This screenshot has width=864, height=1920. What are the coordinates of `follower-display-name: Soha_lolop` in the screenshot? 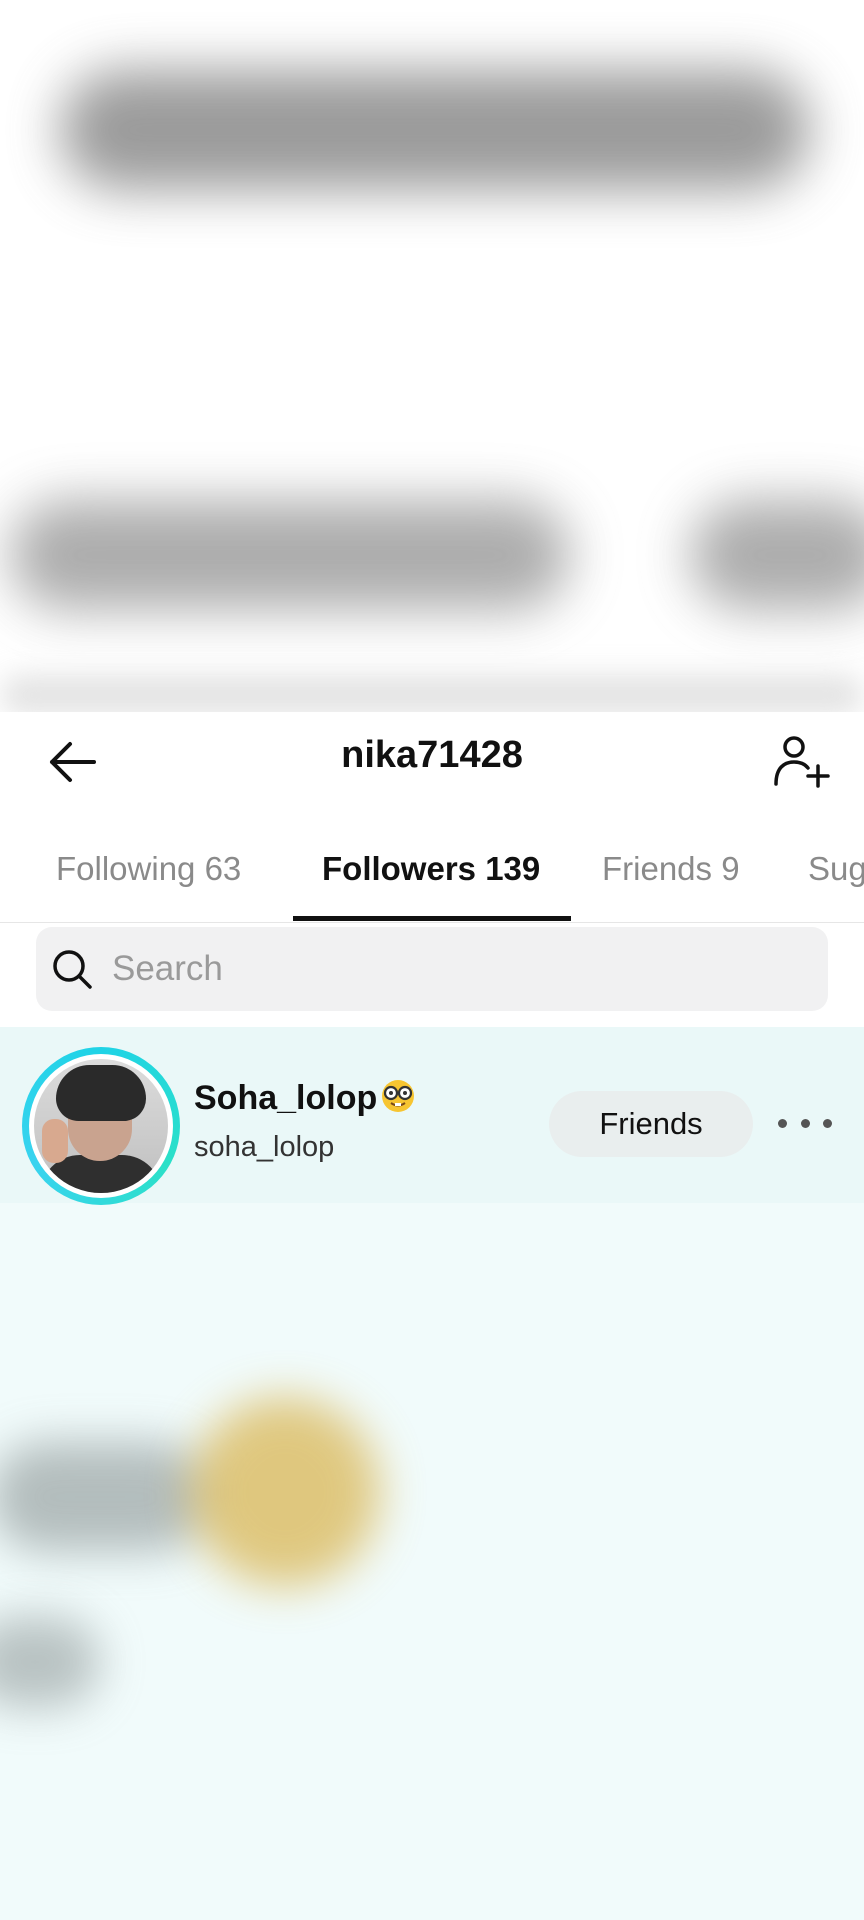 It's located at (305, 1098).